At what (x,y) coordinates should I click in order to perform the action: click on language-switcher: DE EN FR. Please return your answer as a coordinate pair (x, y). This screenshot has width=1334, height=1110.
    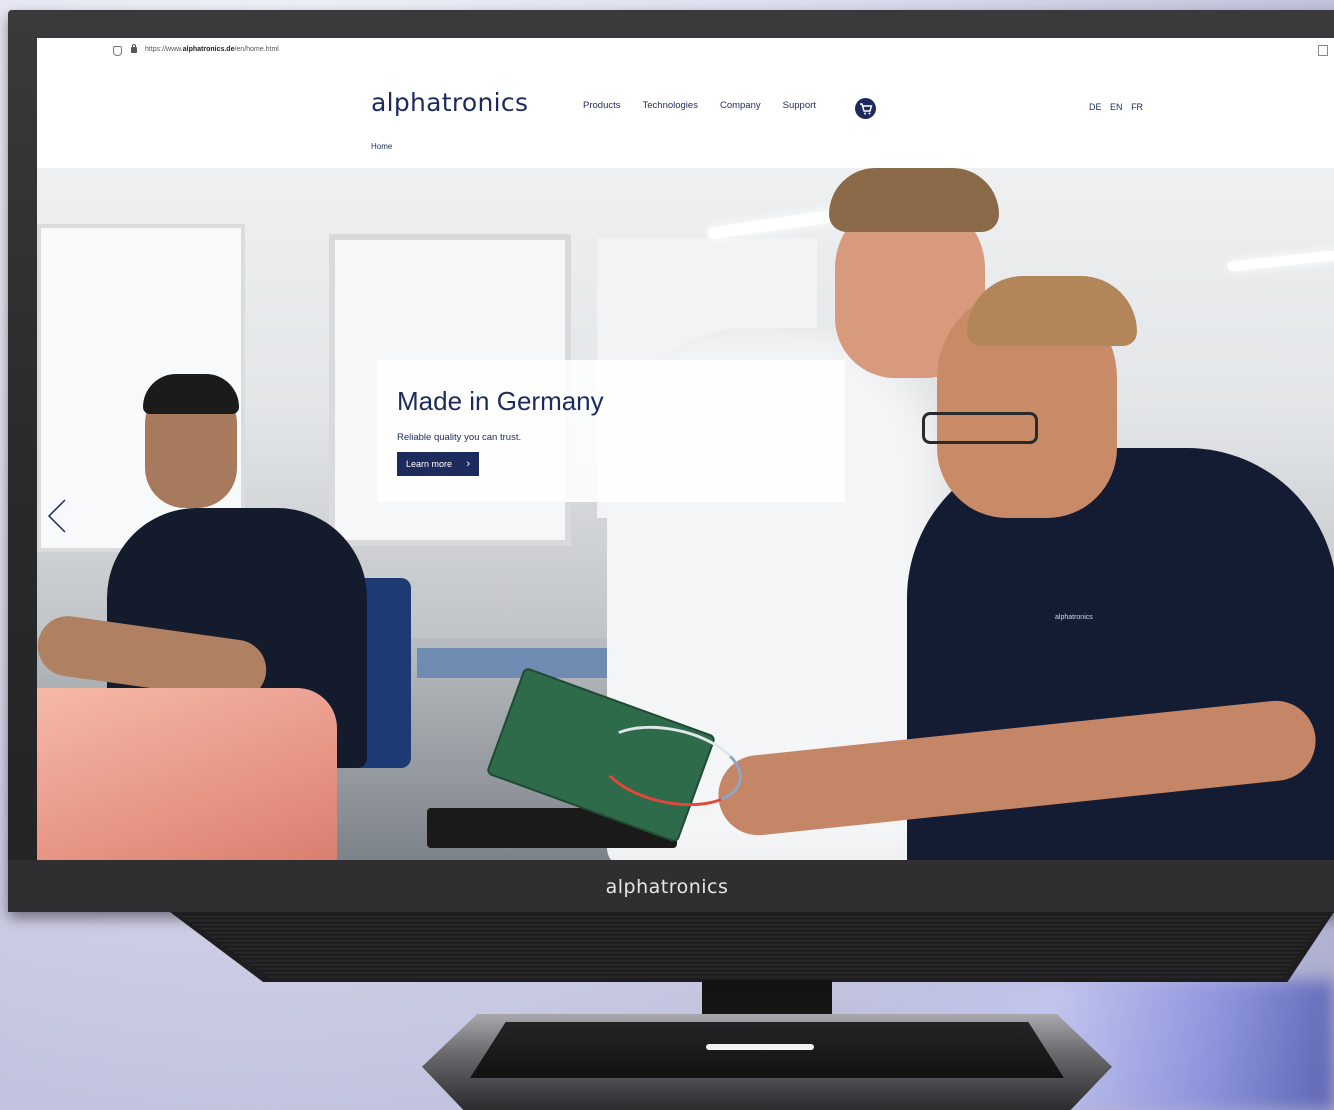
    Looking at the image, I should click on (1119, 107).